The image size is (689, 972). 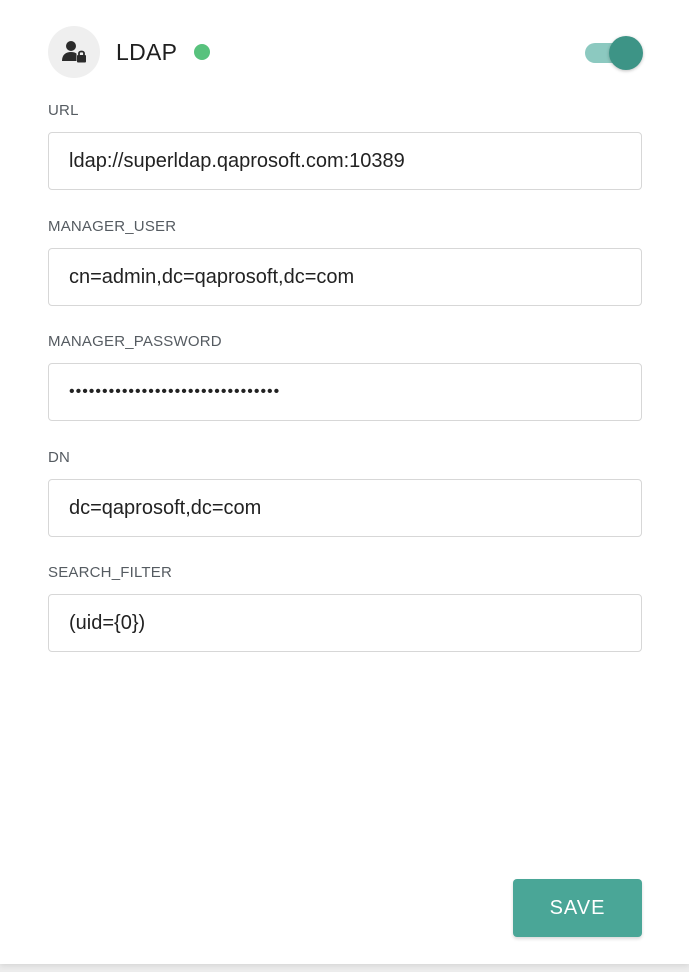 I want to click on manager-user-label: MANAGER_USER, so click(x=112, y=226).